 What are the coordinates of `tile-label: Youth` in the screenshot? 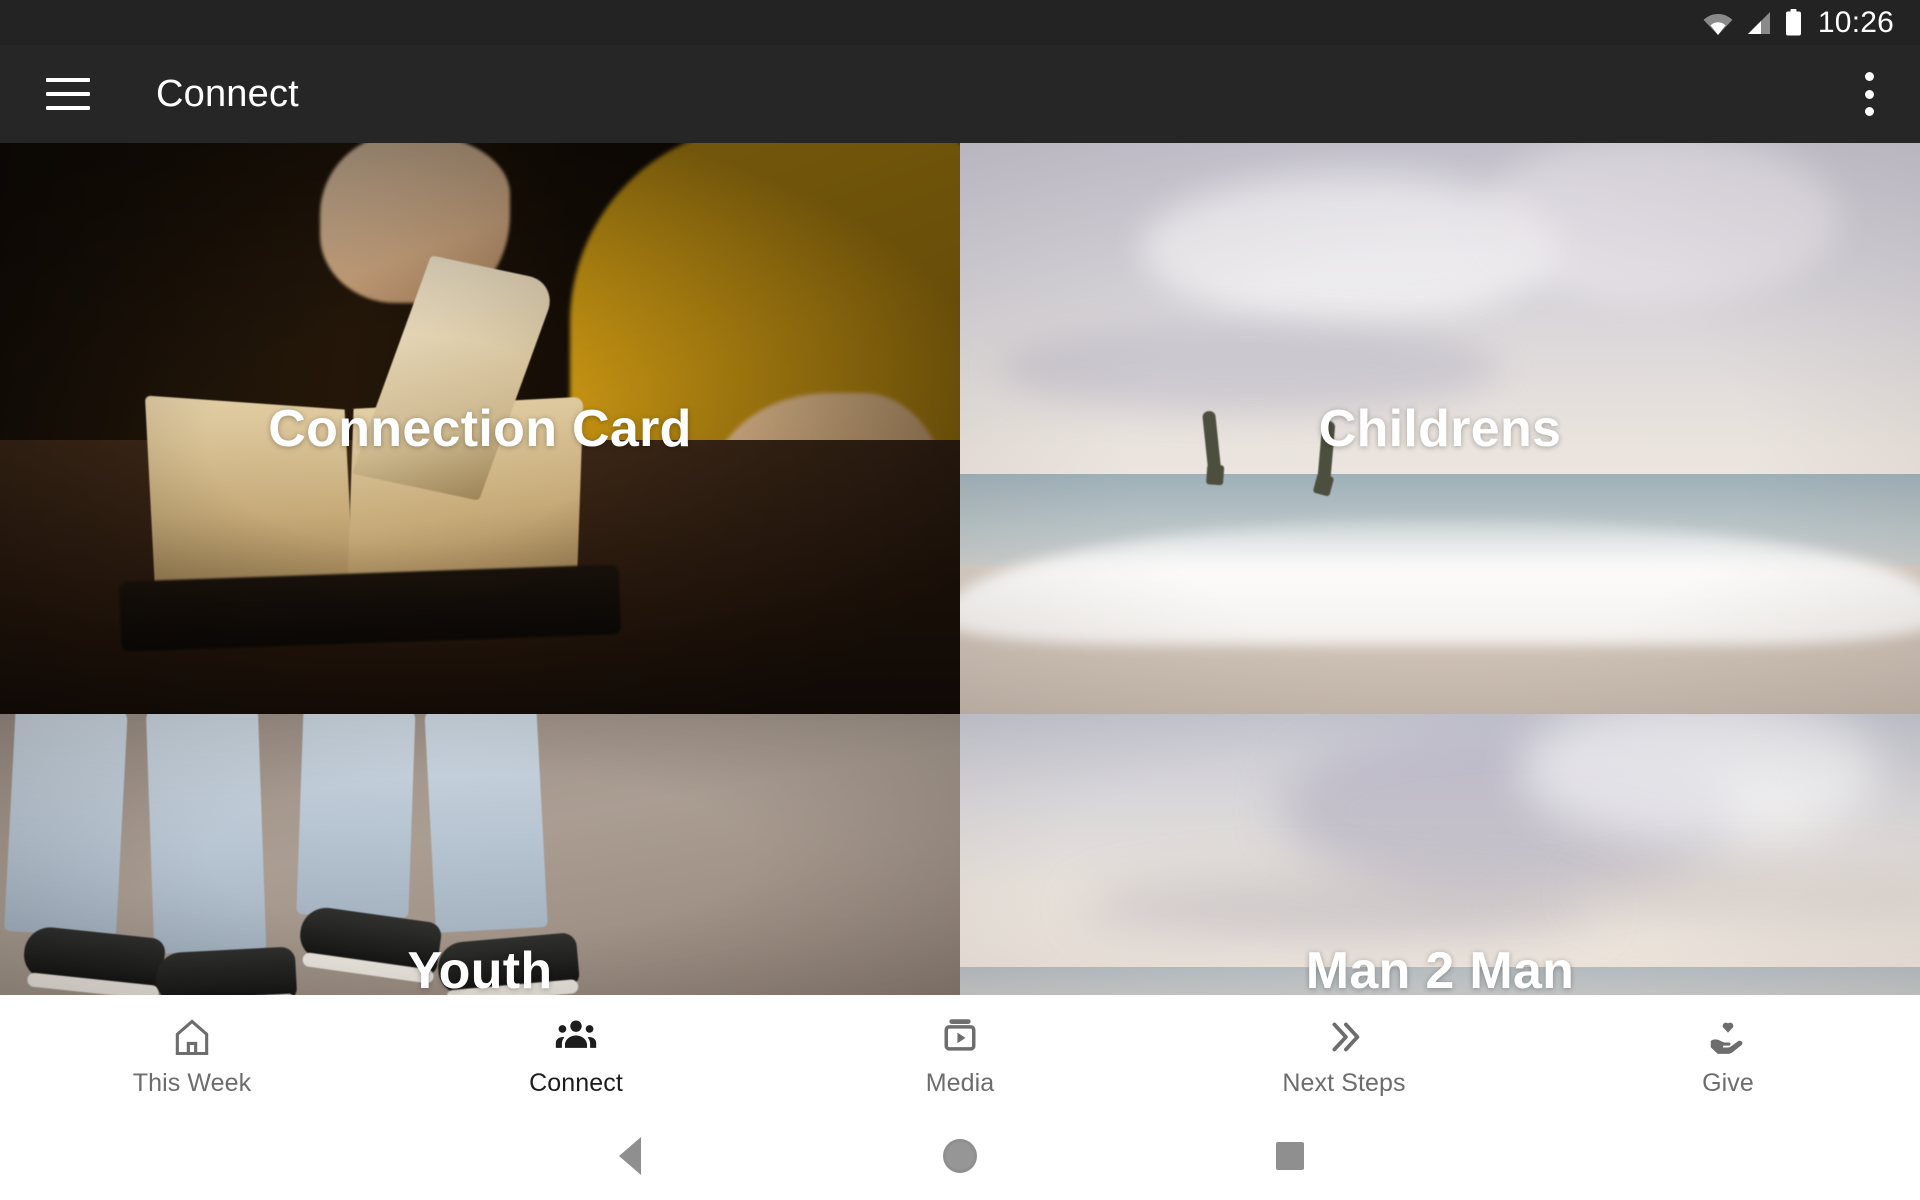 It's located at (480, 968).